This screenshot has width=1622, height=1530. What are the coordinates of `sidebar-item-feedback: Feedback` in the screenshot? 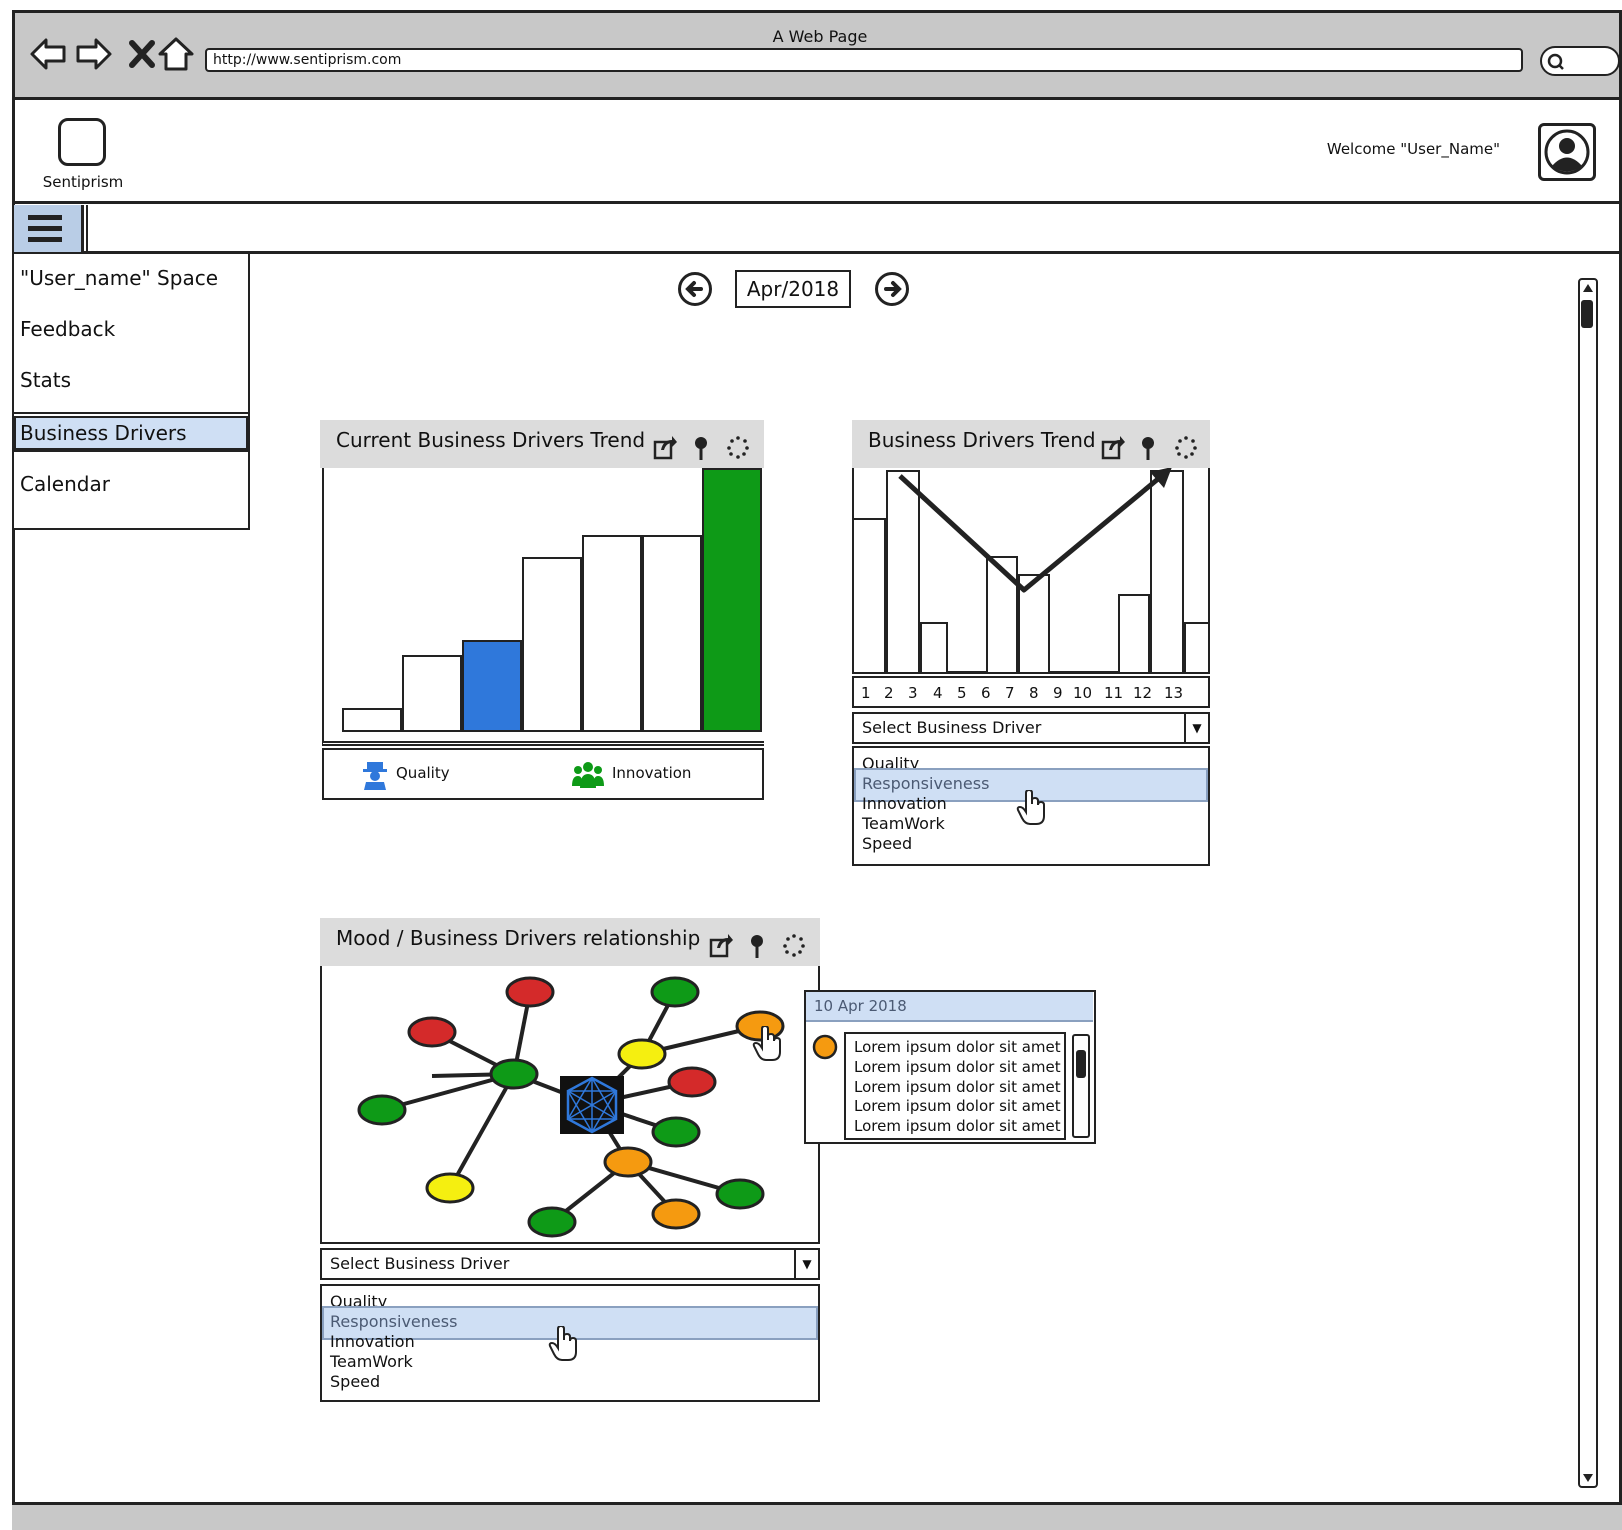 It's located at (131, 329).